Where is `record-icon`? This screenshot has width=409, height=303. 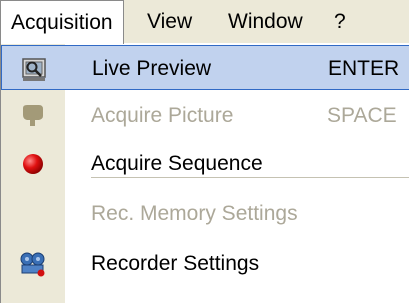 record-icon is located at coordinates (33, 164).